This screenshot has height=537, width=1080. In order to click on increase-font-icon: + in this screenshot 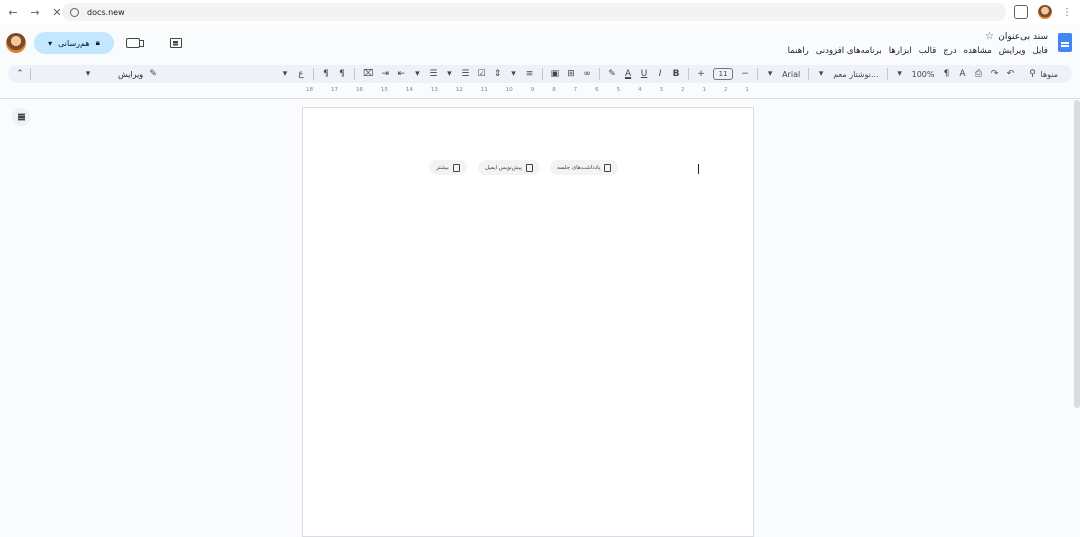, I will do `click(701, 74)`.